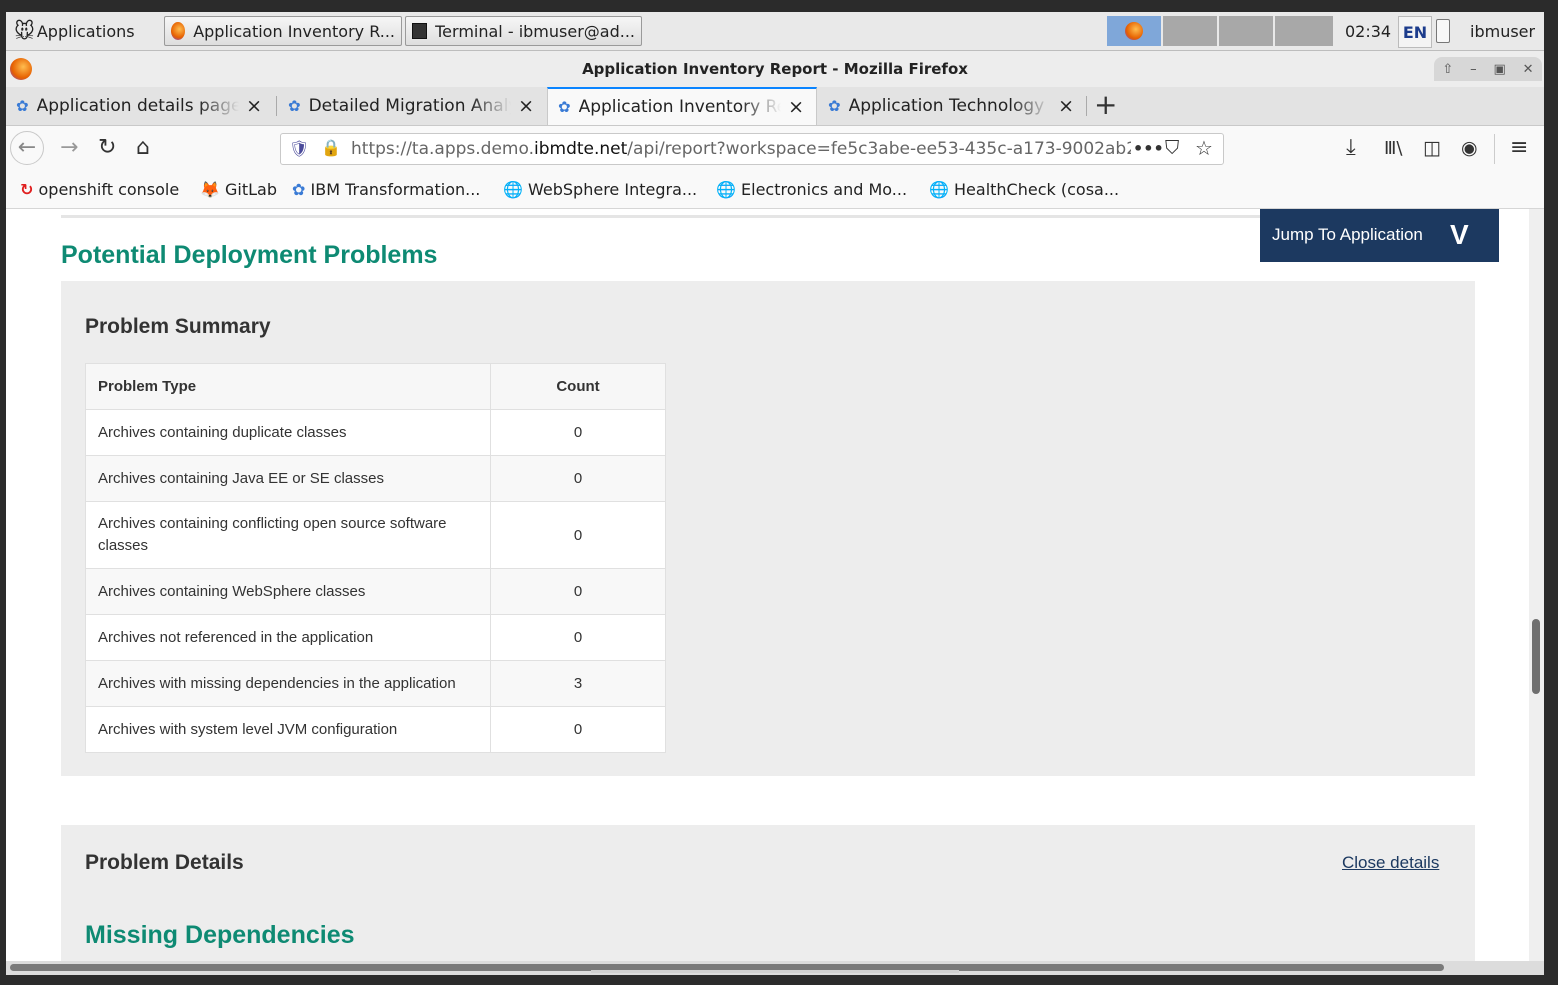 The height and width of the screenshot is (985, 1558). Describe the element at coordinates (1148, 148) in the screenshot. I see `page-actions-button: •••` at that location.